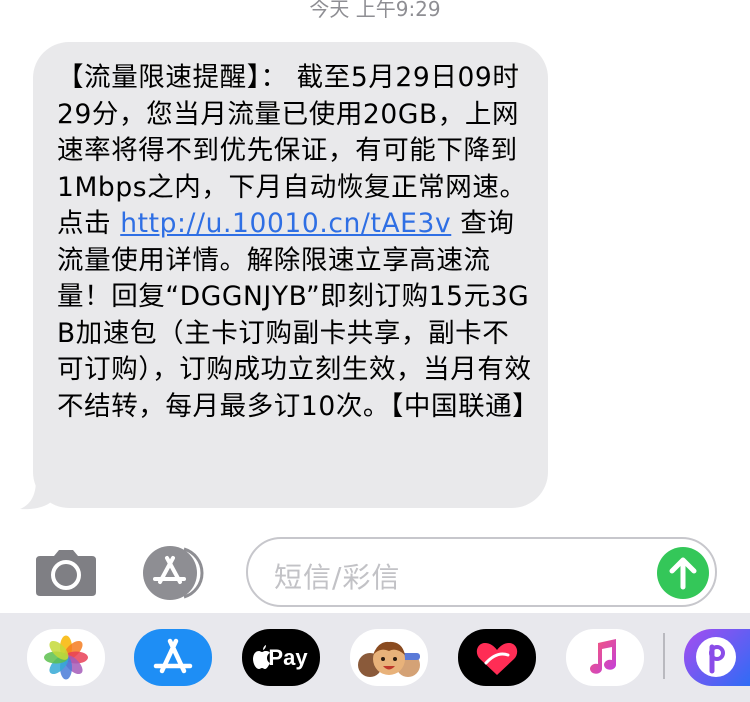  I want to click on app-drawer: Pay, so click(375, 657).